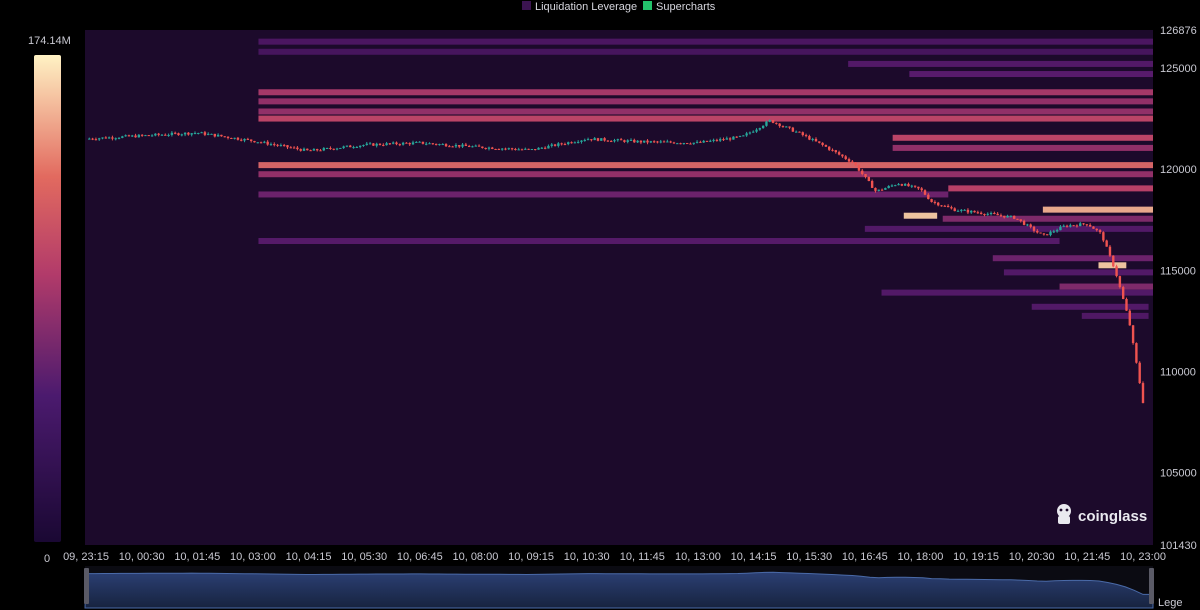 Image resolution: width=1200 pixels, height=610 pixels. What do you see at coordinates (976, 557) in the screenshot?
I see `x-tick-label: 10, 19:15` at bounding box center [976, 557].